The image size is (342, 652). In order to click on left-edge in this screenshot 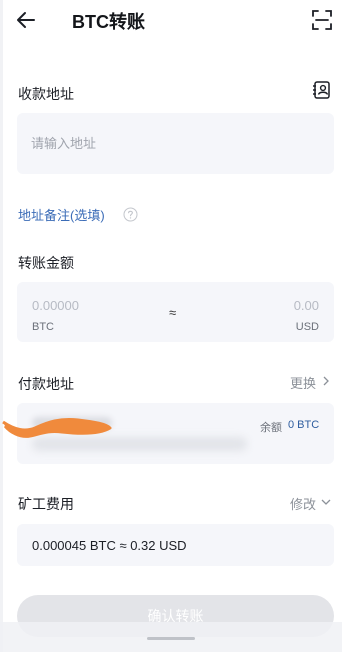, I will do `click(1, 326)`.